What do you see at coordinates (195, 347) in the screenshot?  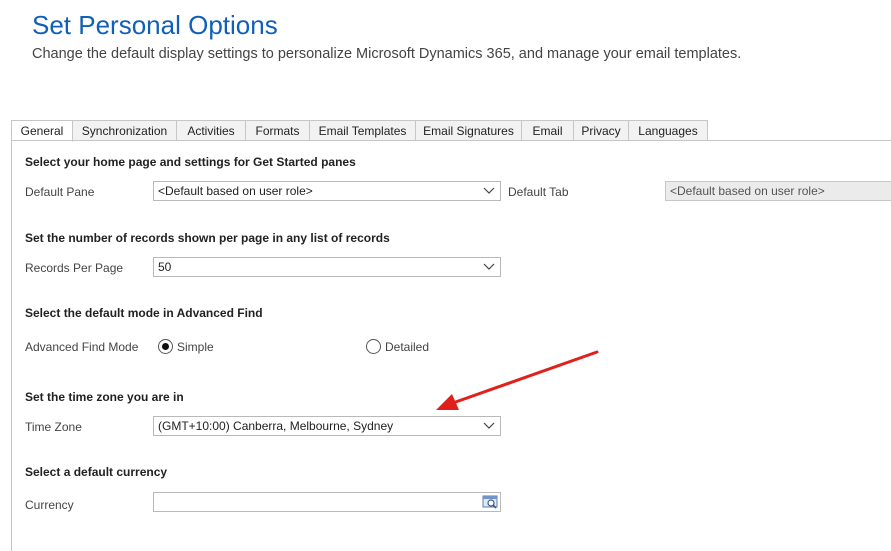 I see `simple-radio-label: Simple` at bounding box center [195, 347].